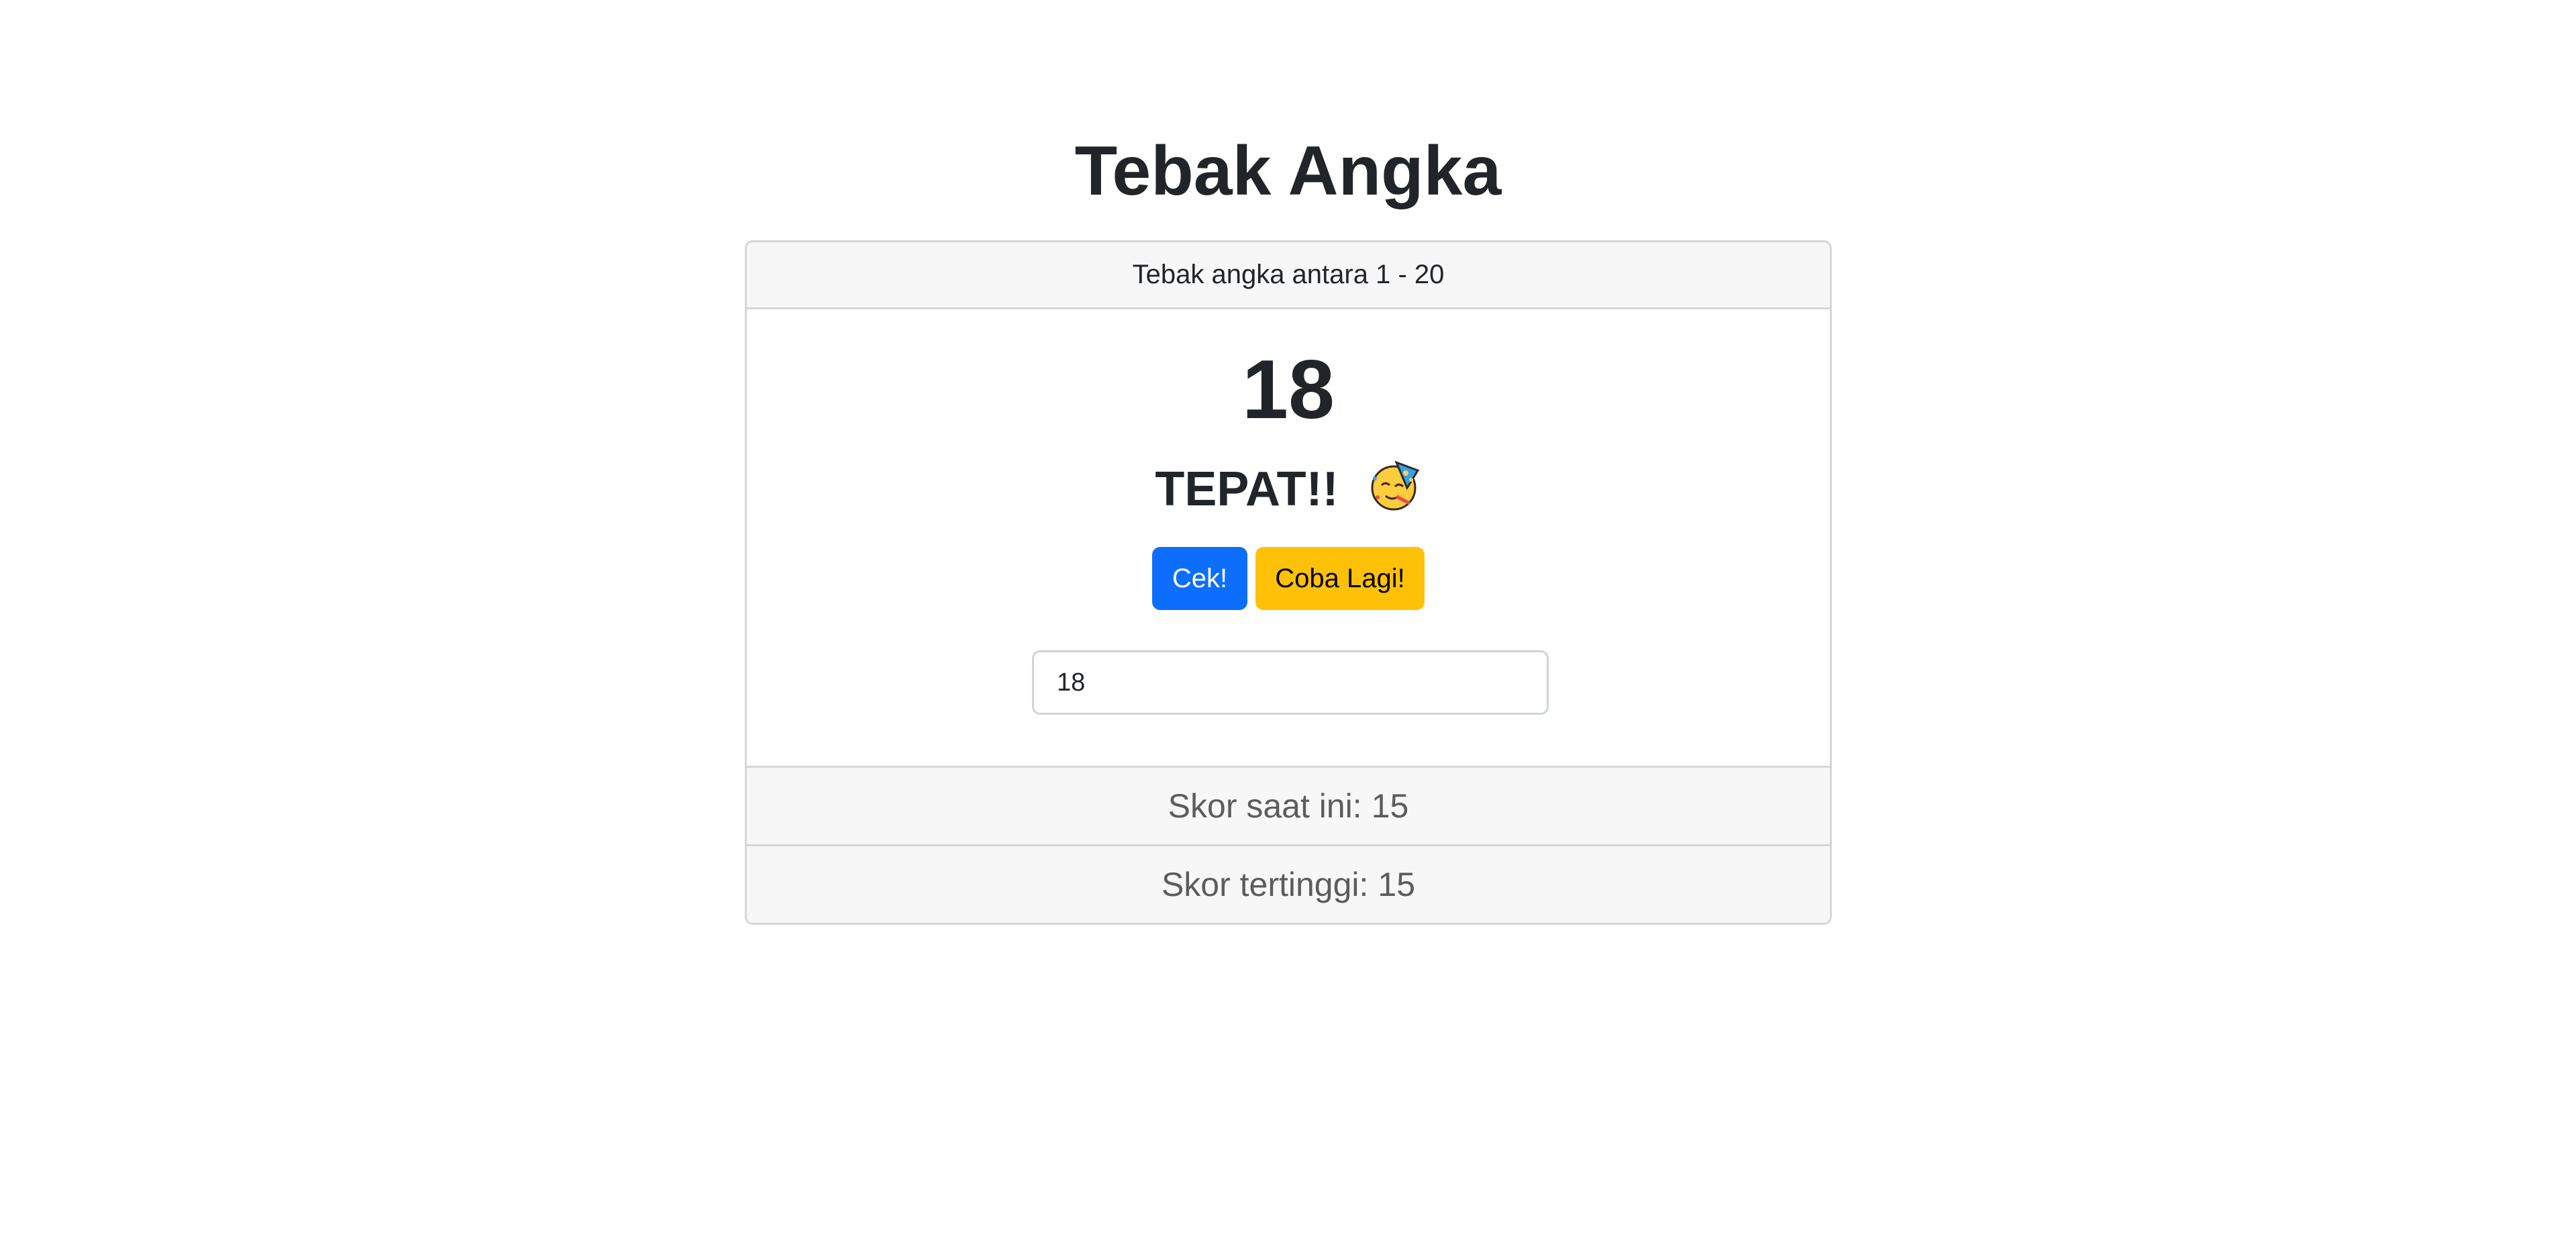 This screenshot has height=1259, width=2576. What do you see at coordinates (1265, 884) in the screenshot?
I see `high-score-label: Skor tertinggi:` at bounding box center [1265, 884].